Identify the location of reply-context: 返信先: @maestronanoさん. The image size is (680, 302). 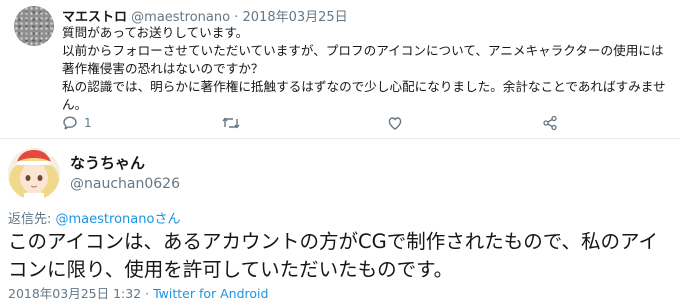
(94, 217).